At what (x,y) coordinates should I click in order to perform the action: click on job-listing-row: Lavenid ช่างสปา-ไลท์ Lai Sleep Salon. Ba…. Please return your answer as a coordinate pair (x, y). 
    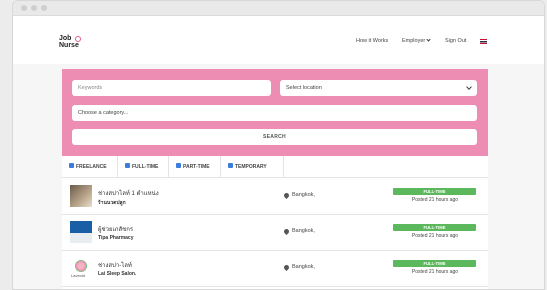
    Looking at the image, I should click on (275, 269).